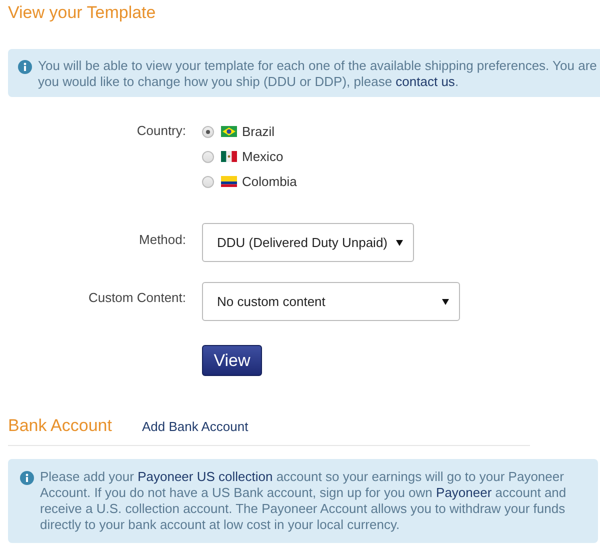 The height and width of the screenshot is (544, 600). I want to click on field-label: Method:, so click(162, 240).